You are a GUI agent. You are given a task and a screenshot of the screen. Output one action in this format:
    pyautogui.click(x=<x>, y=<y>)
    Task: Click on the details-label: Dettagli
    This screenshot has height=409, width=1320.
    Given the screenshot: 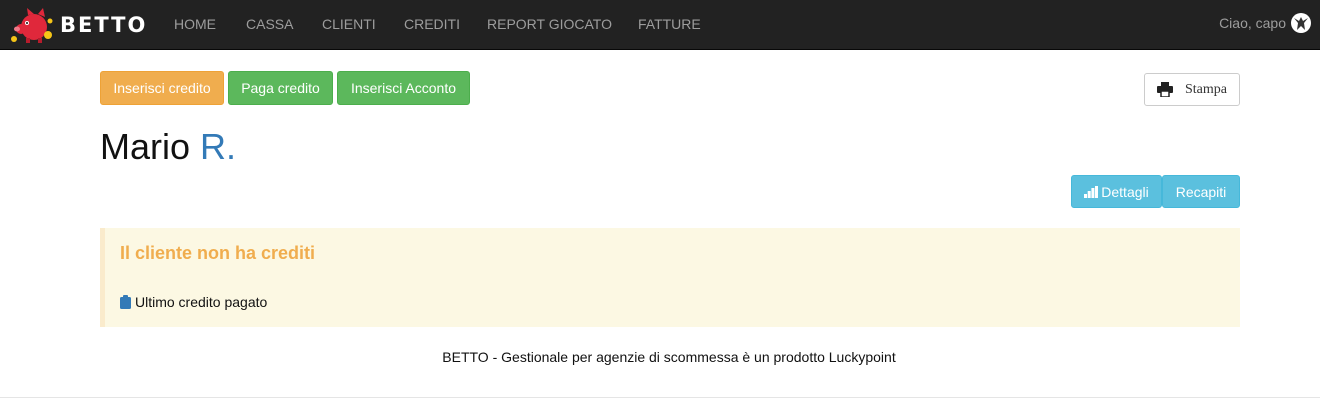 What is the action you would take?
    pyautogui.click(x=1125, y=191)
    